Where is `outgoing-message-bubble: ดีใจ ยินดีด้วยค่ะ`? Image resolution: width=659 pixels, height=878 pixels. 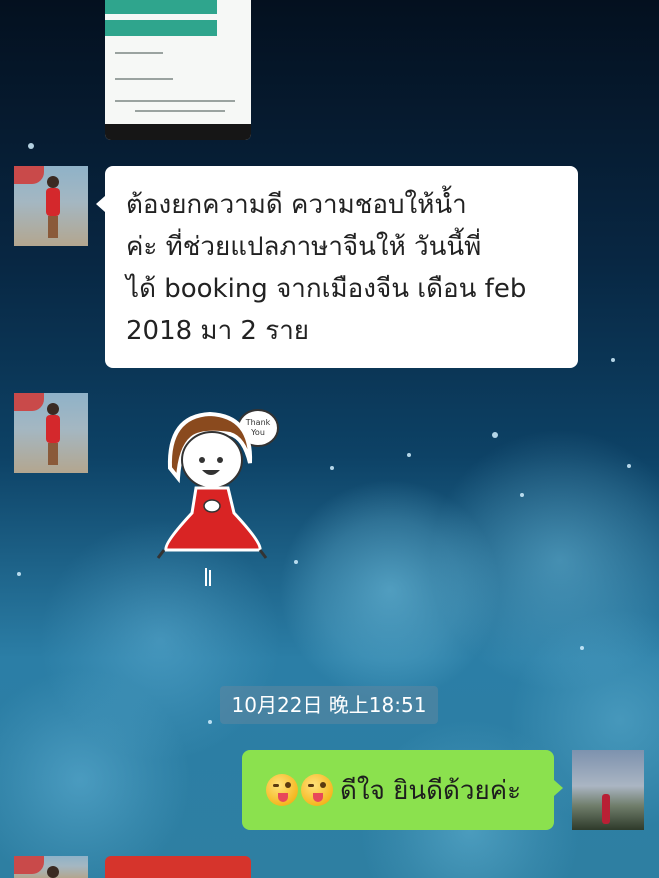
outgoing-message-bubble: ดีใจ ยินดีด้วยค่ะ is located at coordinates (402, 790).